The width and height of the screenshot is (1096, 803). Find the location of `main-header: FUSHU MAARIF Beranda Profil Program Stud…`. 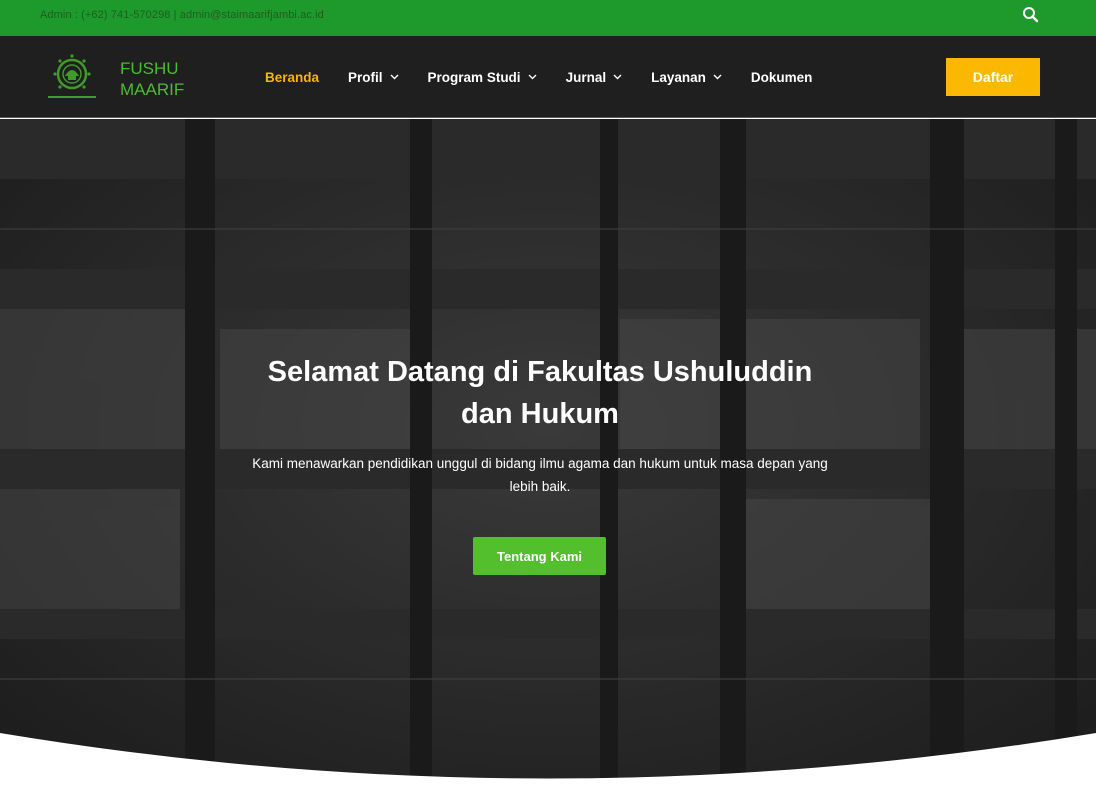

main-header: FUSHU MAARIF Beranda Profil Program Stud… is located at coordinates (548, 77).